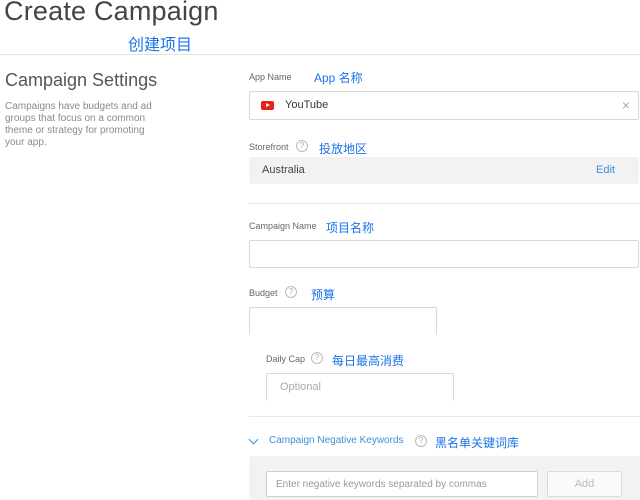  Describe the element at coordinates (270, 77) in the screenshot. I see `app-name-label: App Name` at that location.